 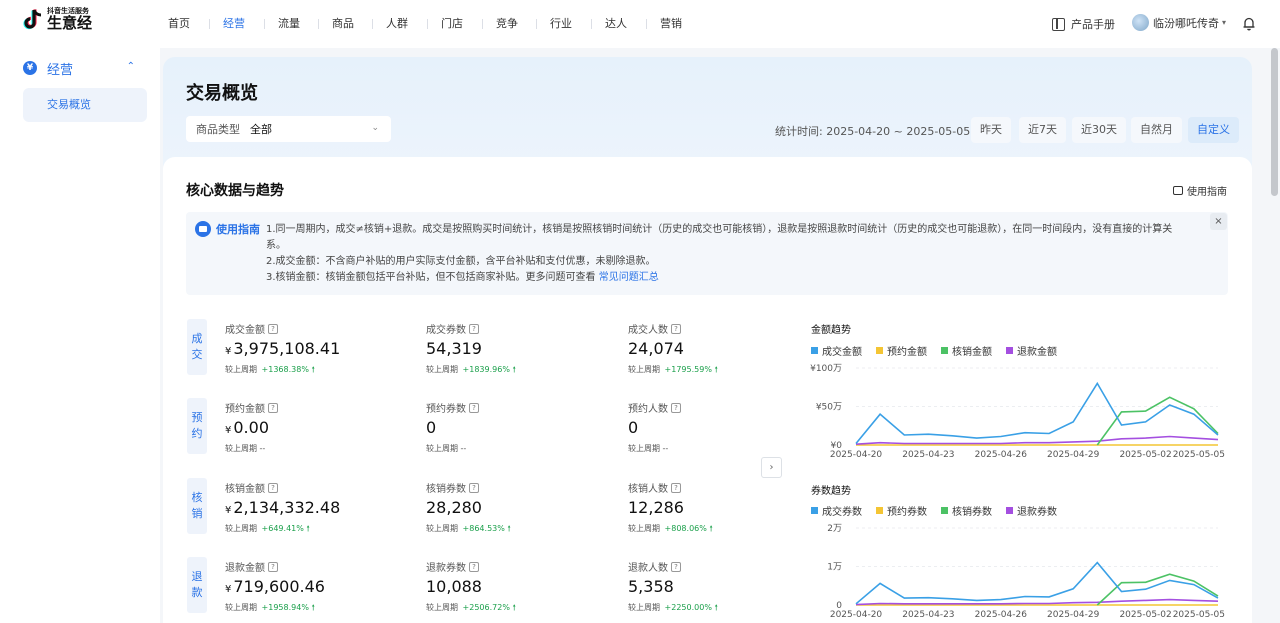 What do you see at coordinates (468, 487) in the screenshot?
I see `metric-label: 核销券数?` at bounding box center [468, 487].